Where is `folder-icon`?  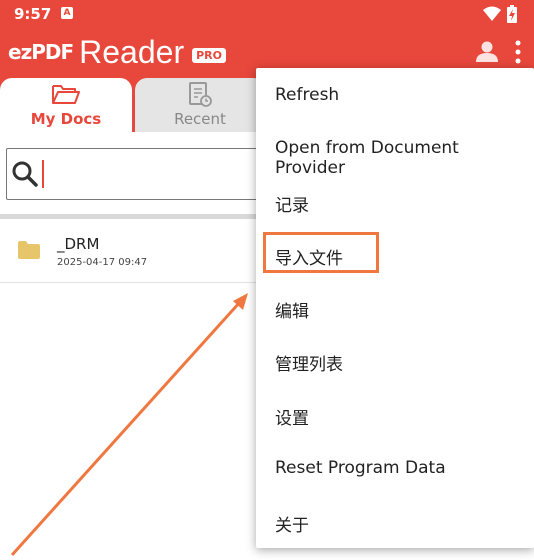
folder-icon is located at coordinates (29, 250).